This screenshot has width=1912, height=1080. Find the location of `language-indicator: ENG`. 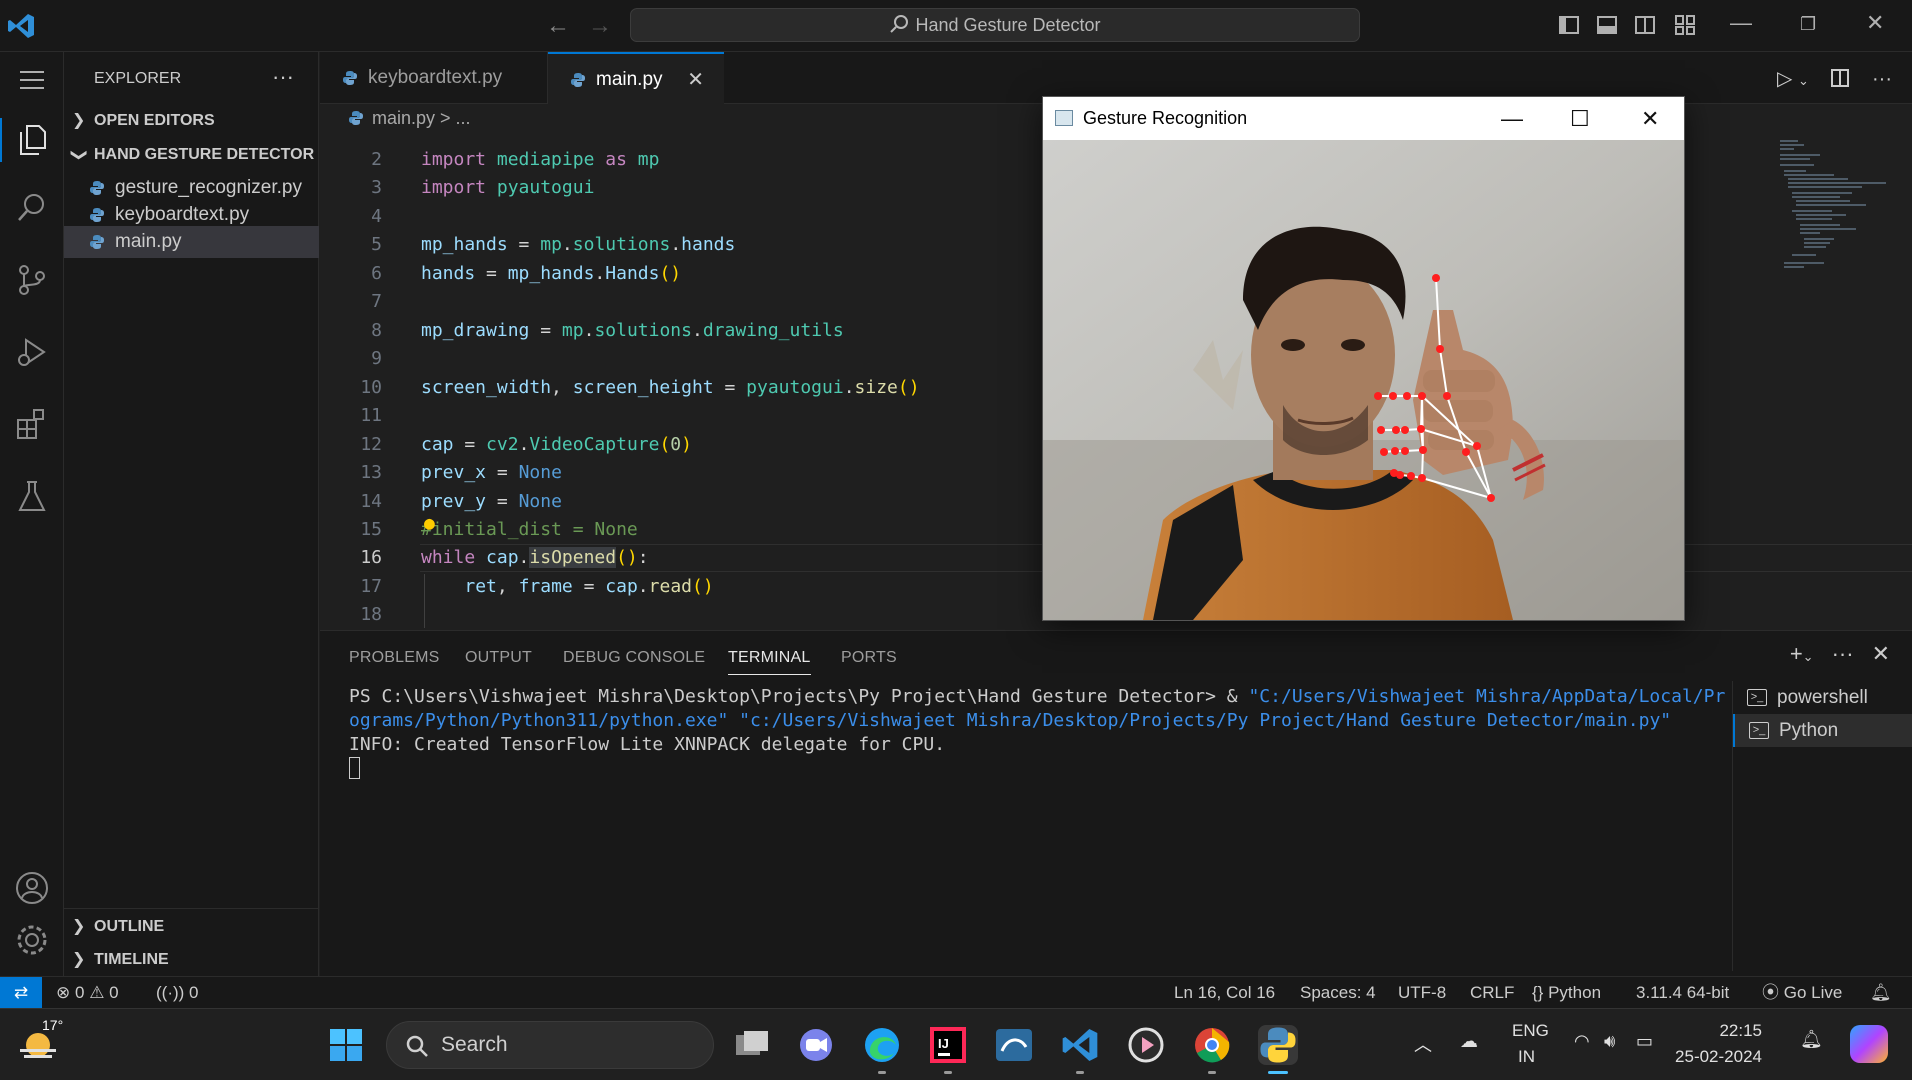

language-indicator: ENG is located at coordinates (1530, 1031).